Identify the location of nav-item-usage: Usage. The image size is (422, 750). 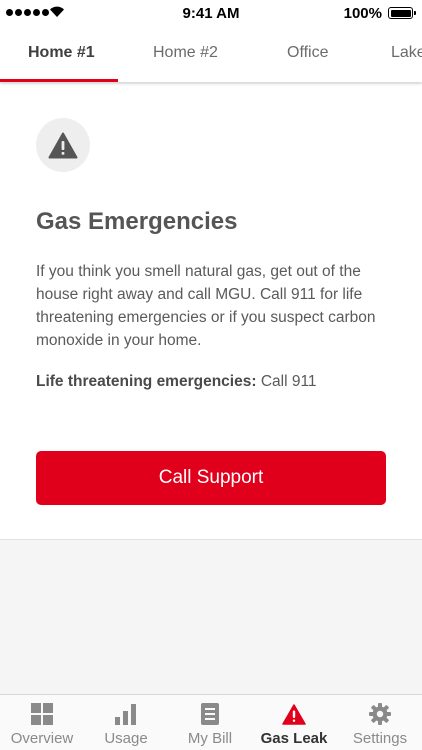
(126, 722).